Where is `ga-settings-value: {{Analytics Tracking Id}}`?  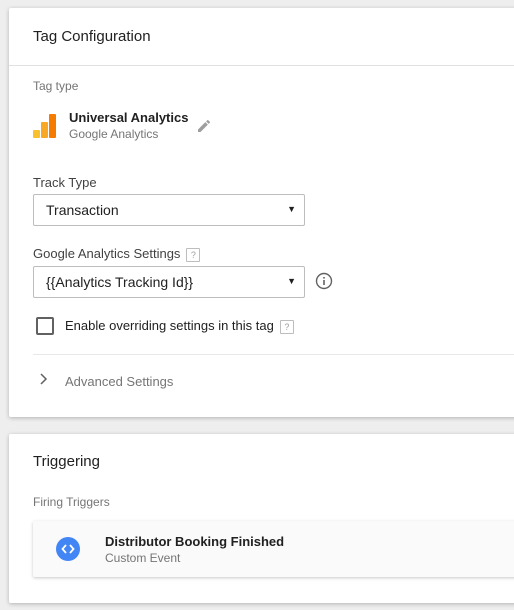 ga-settings-value: {{Analytics Tracking Id}} is located at coordinates (120, 282).